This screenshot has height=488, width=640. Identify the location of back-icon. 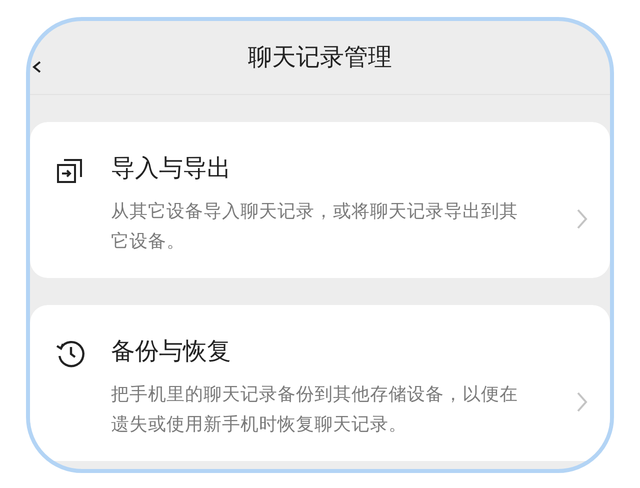
(37, 67).